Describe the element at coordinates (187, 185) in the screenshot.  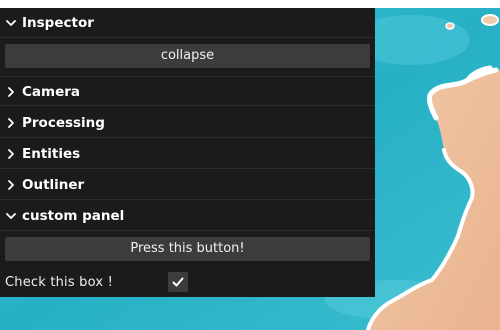
I see `section-outliner: Outliner` at that location.